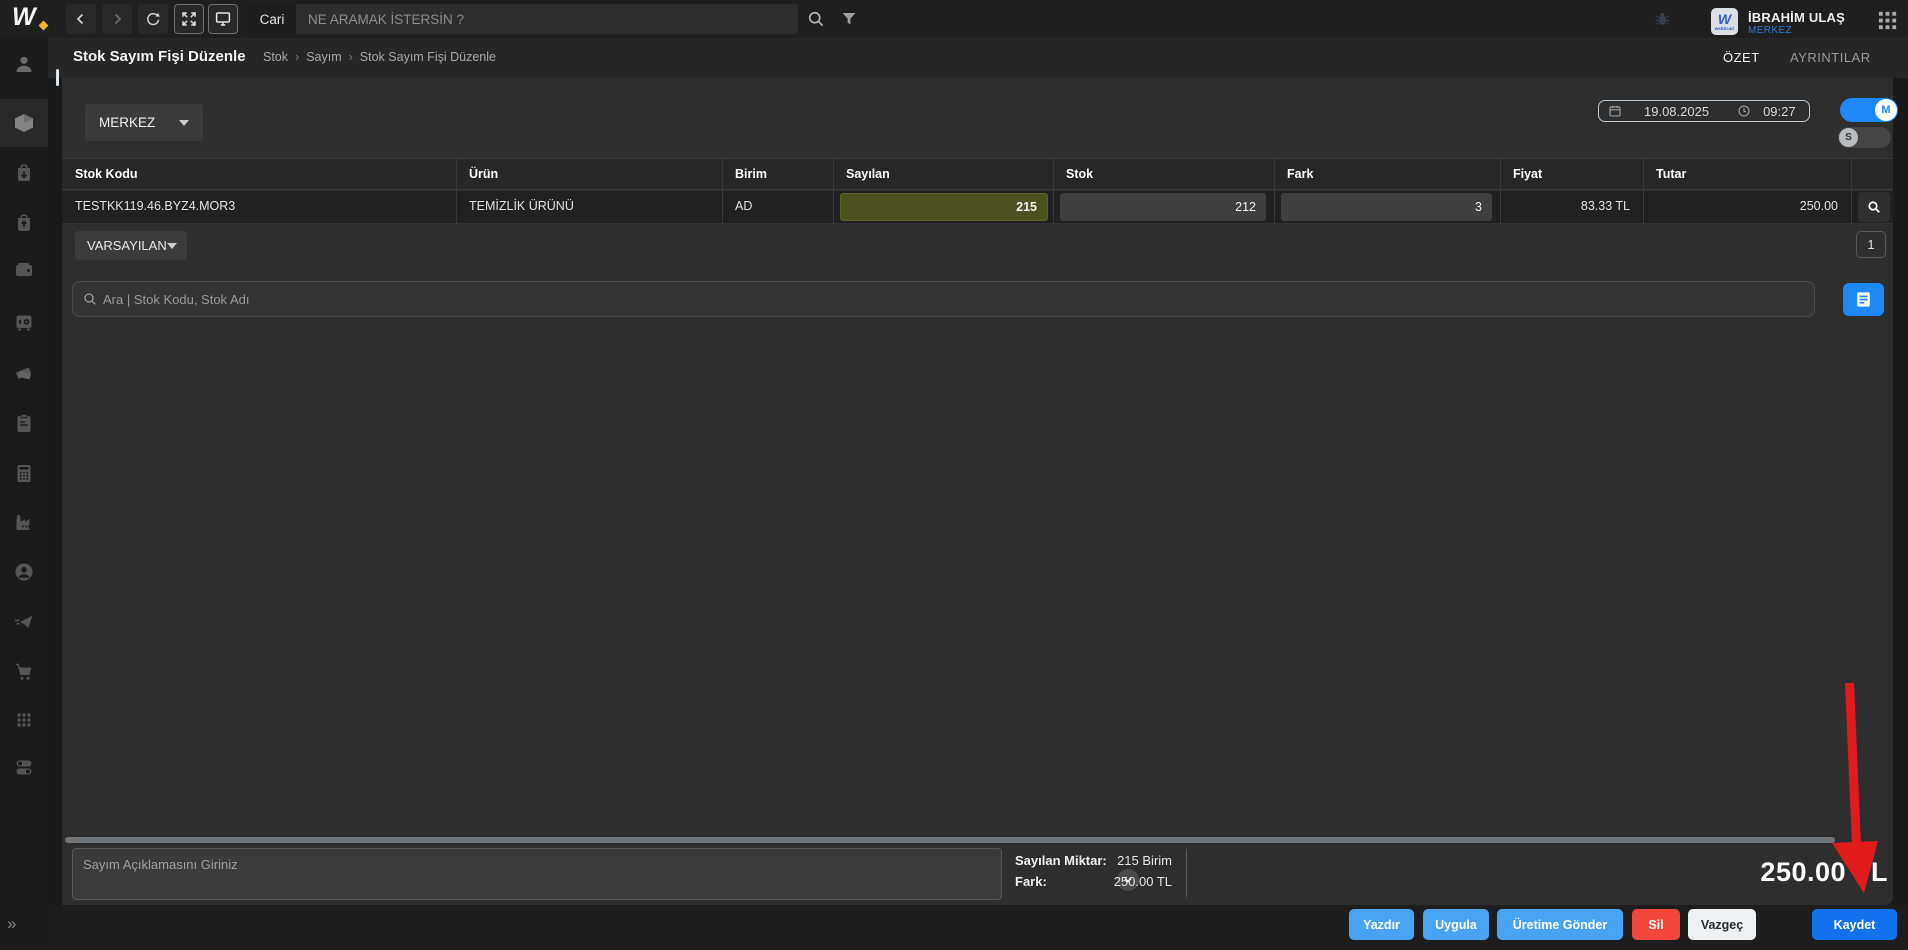 The image size is (1908, 950). Describe the element at coordinates (1144, 860) in the screenshot. I see `summary-counted-value: 215 Birim` at that location.